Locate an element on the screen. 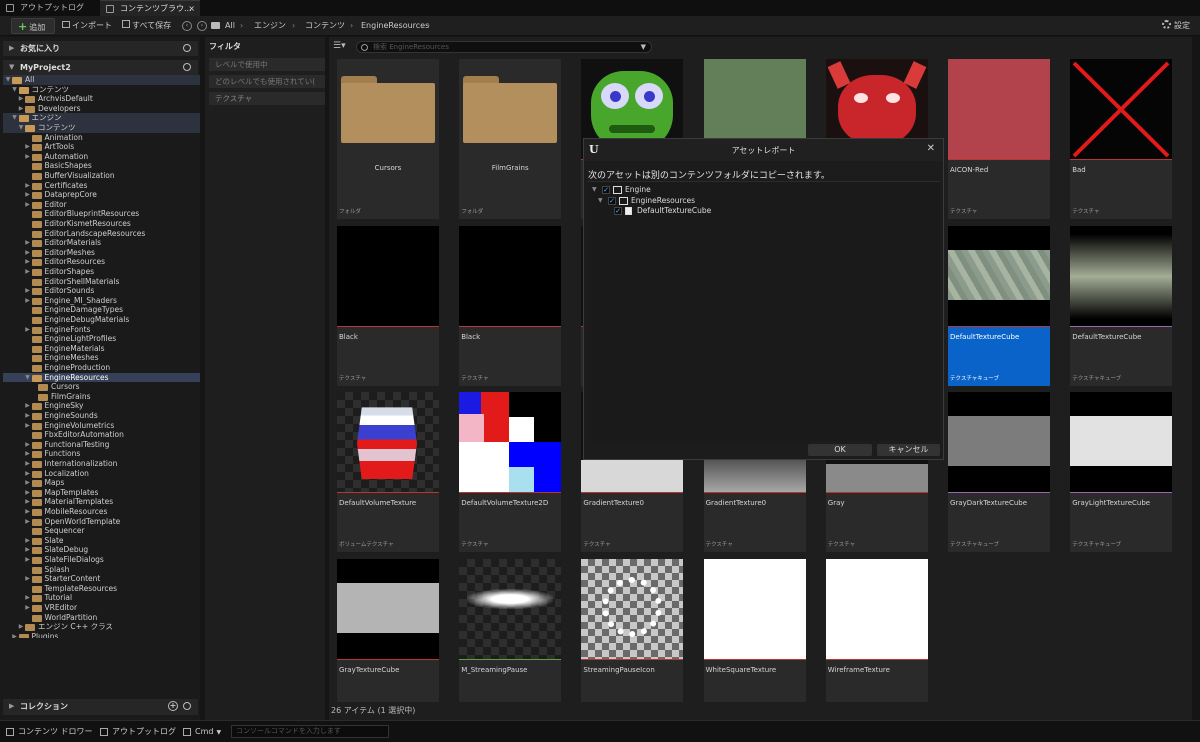  tree-item: ▶ EditorShapes is located at coordinates (101, 272).